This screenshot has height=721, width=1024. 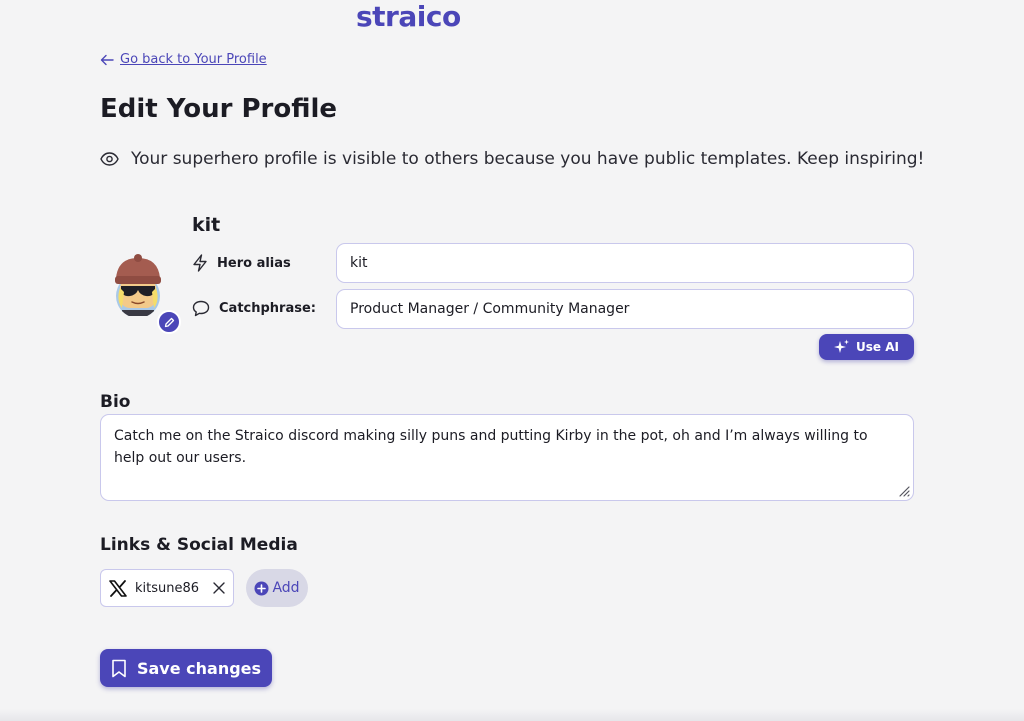 I want to click on add-link-label: Add, so click(x=286, y=588).